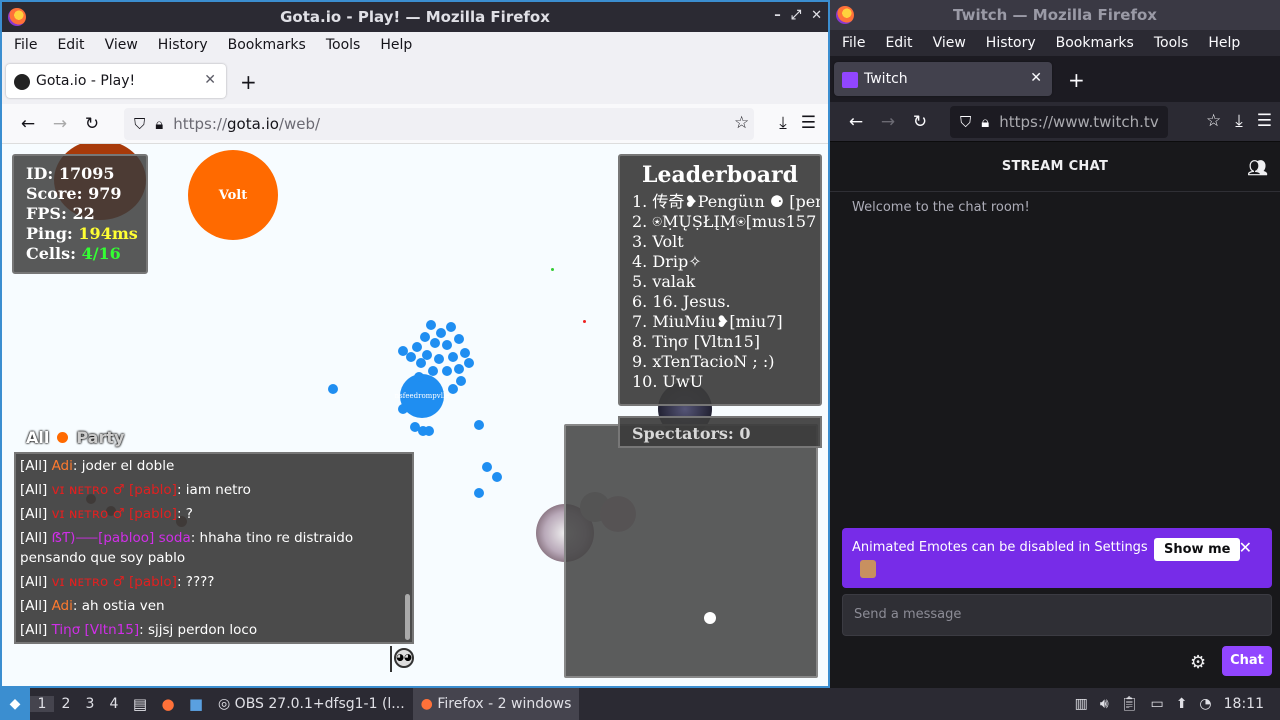  I want to click on chat-author: Adi, so click(62, 606).